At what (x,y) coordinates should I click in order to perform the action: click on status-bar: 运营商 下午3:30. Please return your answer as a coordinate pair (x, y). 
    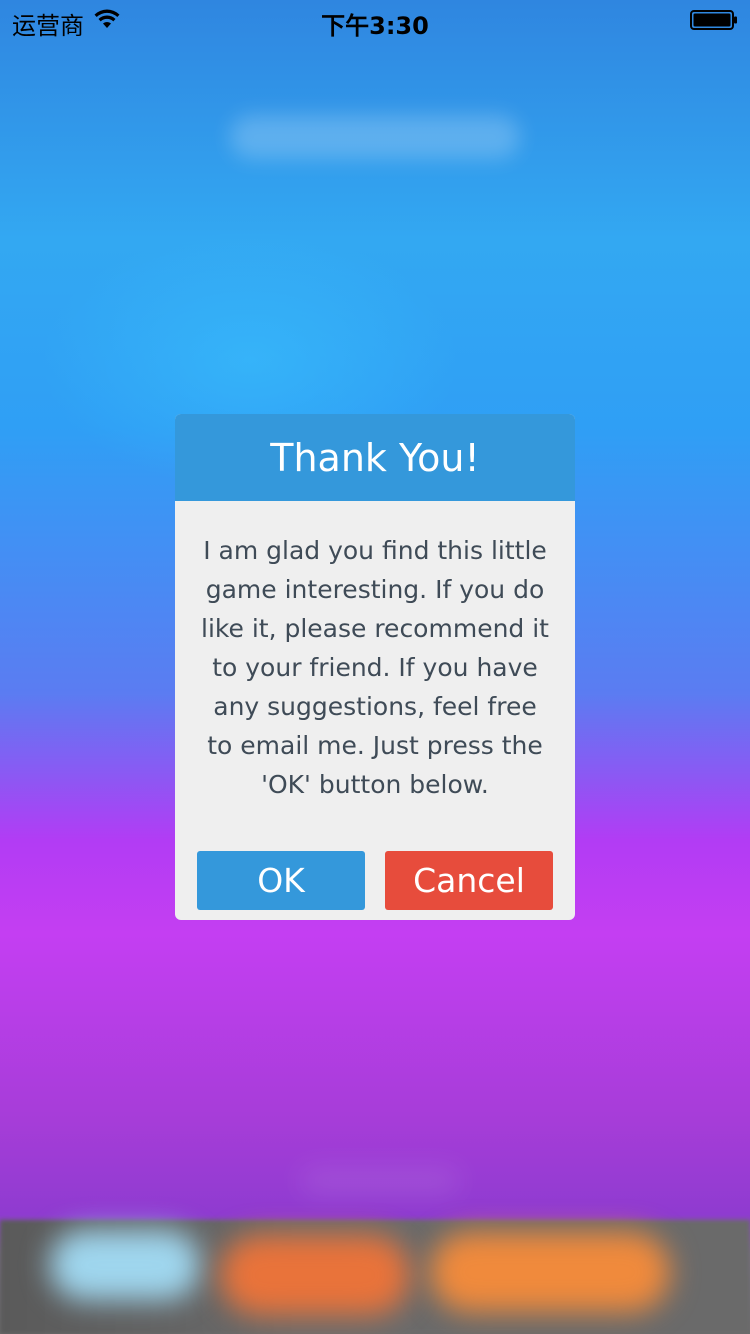
    Looking at the image, I should click on (375, 20).